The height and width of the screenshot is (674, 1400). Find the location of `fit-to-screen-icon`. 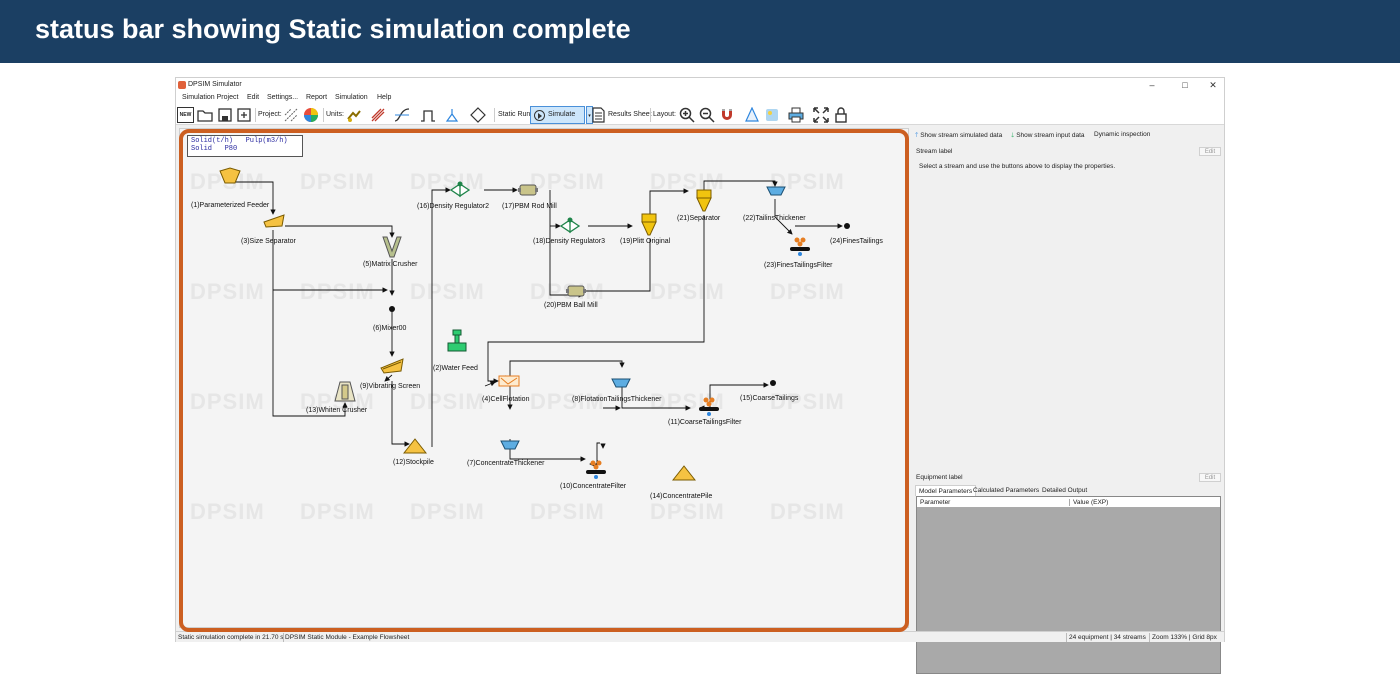

fit-to-screen-icon is located at coordinates (821, 115).